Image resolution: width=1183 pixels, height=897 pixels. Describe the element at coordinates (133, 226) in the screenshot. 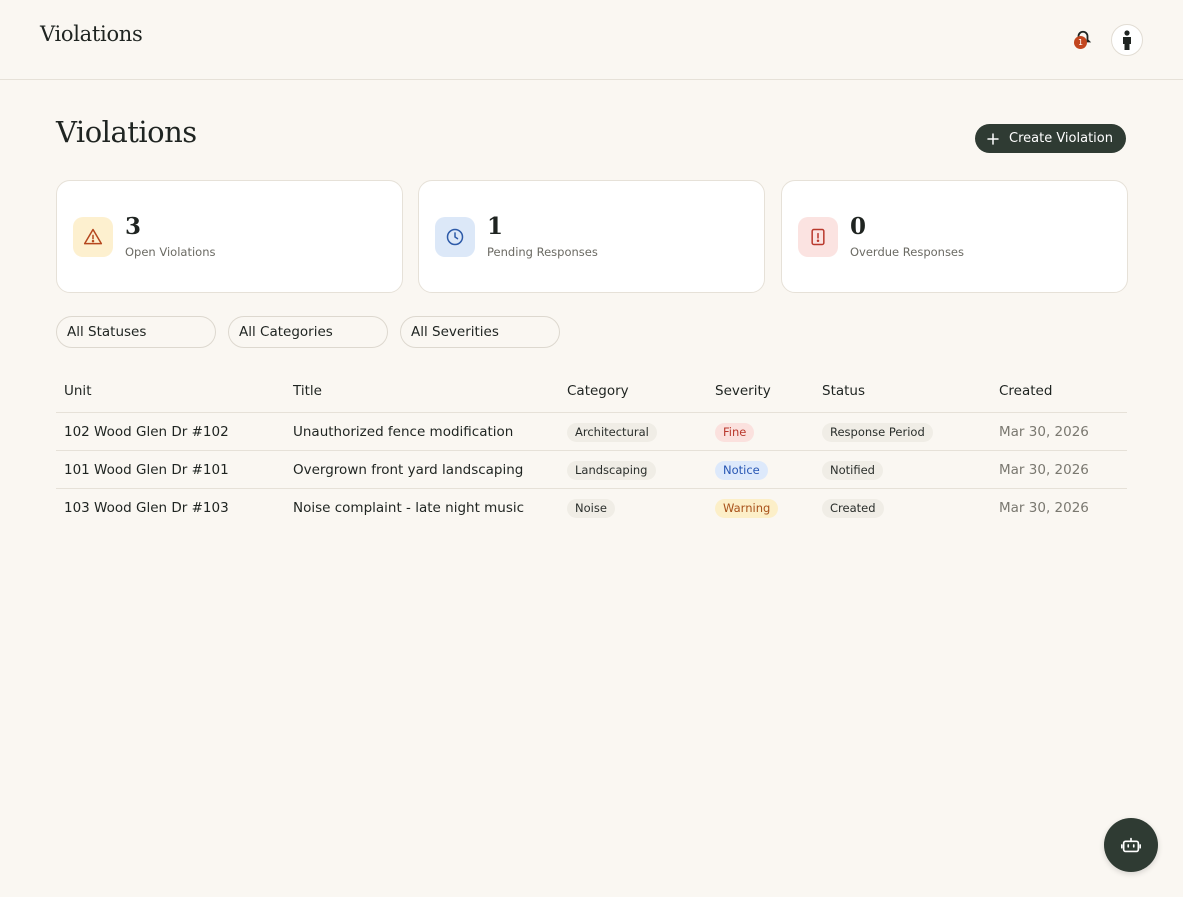

I see `stat-value: 3` at that location.